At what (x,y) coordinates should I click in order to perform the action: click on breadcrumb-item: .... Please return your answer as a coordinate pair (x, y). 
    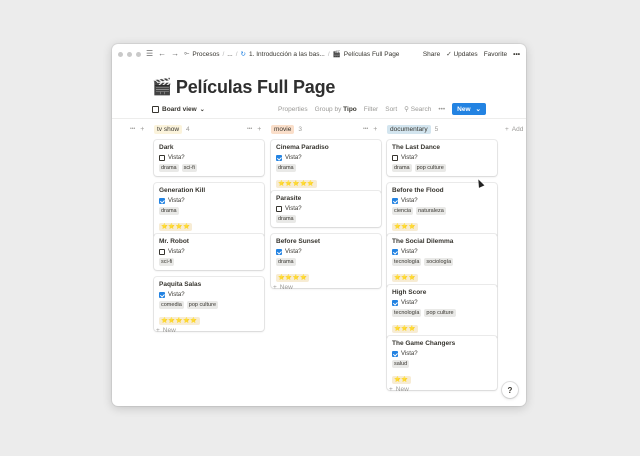
    Looking at the image, I should click on (229, 54).